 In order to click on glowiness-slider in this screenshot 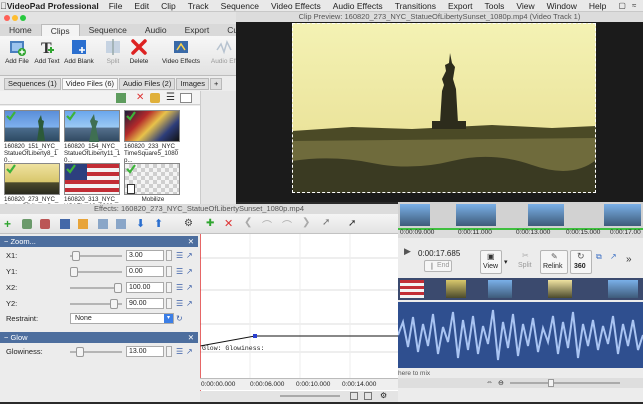, I will do `click(96, 352)`.